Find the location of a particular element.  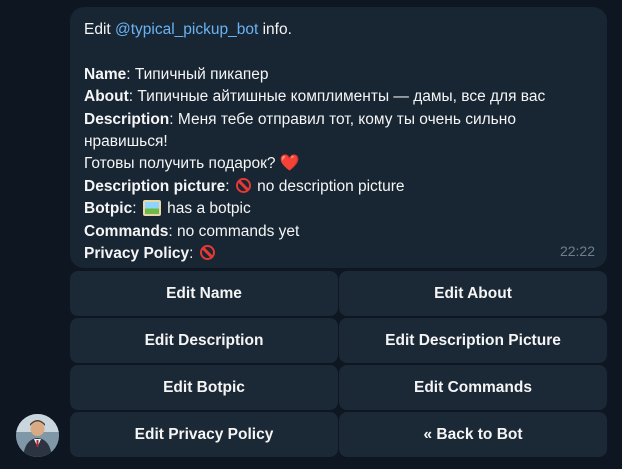

message-time: 22:22 is located at coordinates (577, 250).